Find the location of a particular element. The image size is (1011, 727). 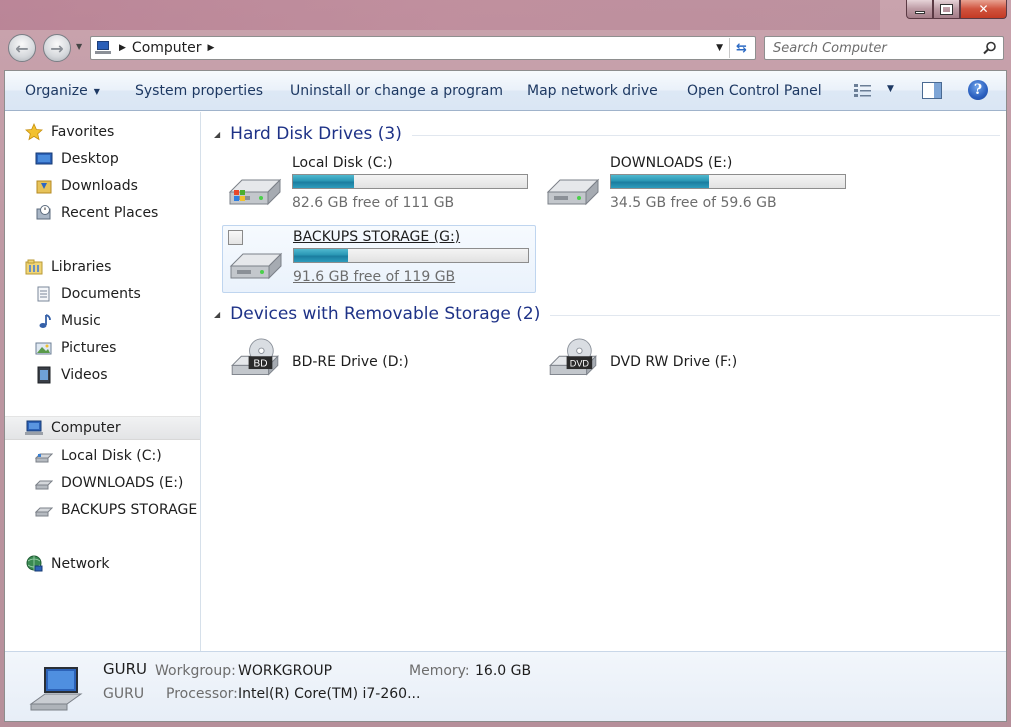

group-header-hard-disks: ◢ Hard Disk Drives (3) is located at coordinates (607, 134).